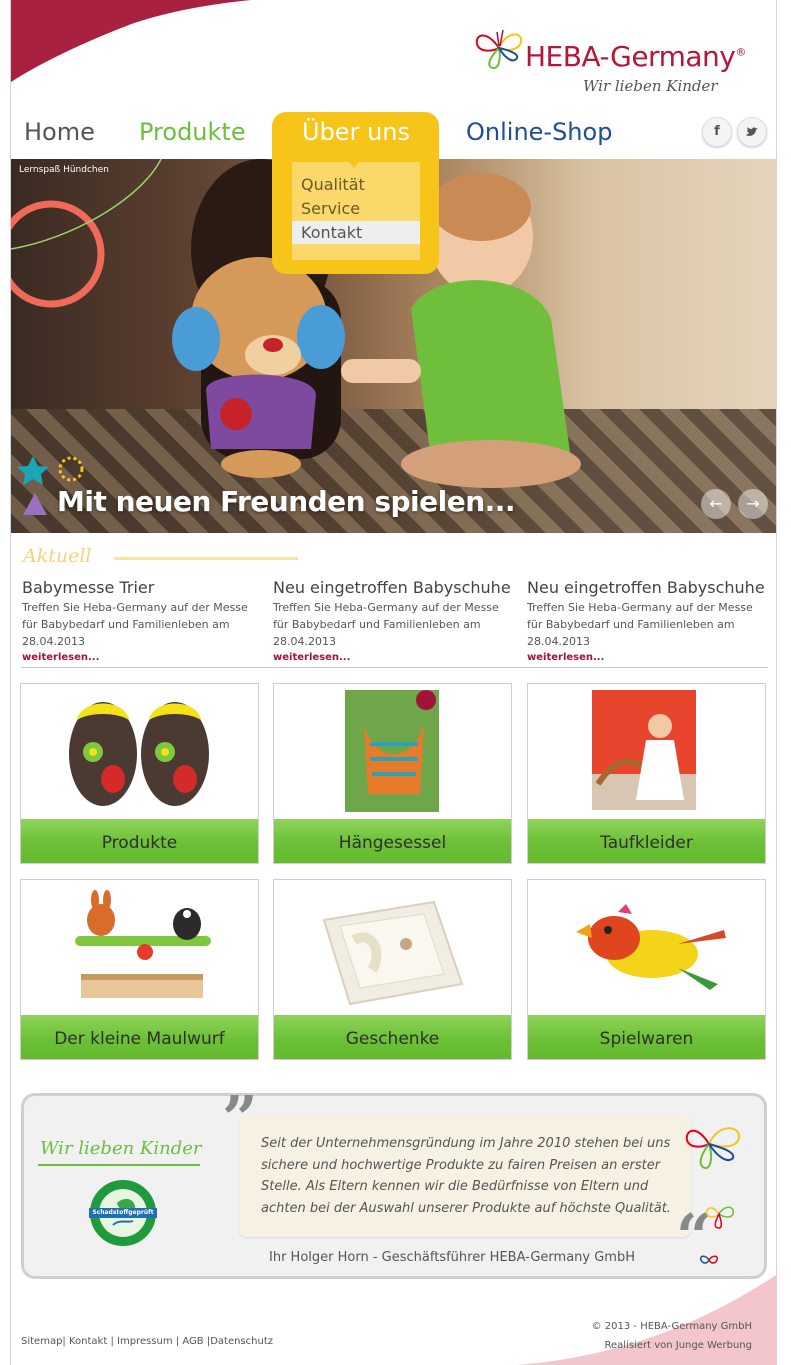  Describe the element at coordinates (752, 132) in the screenshot. I see `twitter-icon` at that location.